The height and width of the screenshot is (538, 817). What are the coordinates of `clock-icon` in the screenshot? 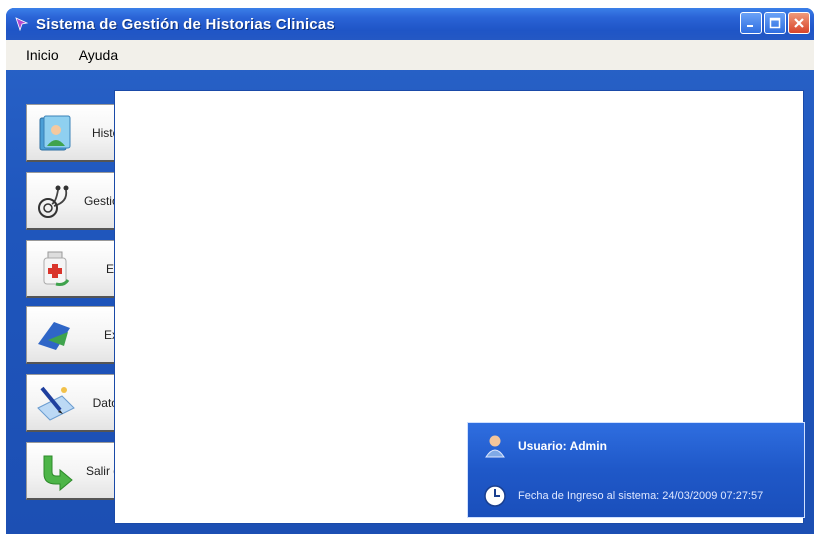 It's located at (495, 496).